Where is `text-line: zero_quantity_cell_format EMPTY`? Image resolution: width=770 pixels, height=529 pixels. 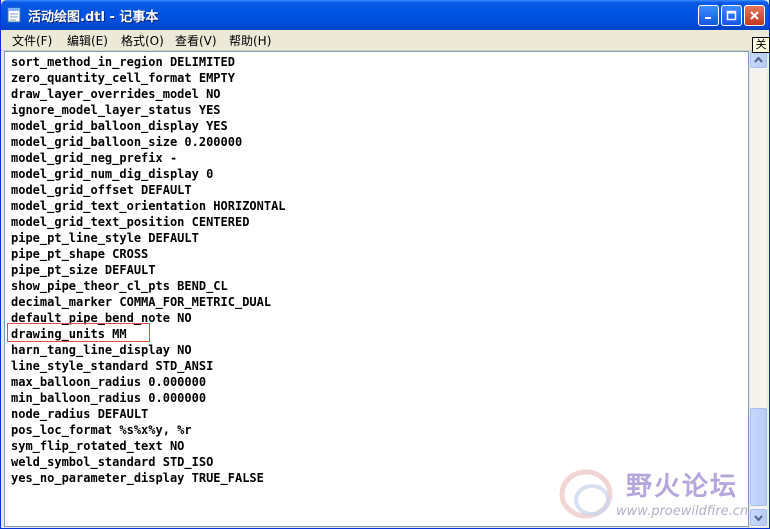 text-line: zero_quantity_cell_format EMPTY is located at coordinates (123, 78).